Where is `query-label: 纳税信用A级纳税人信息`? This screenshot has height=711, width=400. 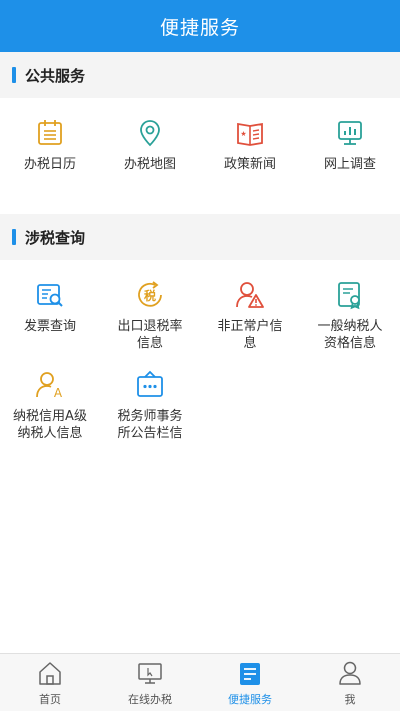 query-label: 纳税信用A级纳税人信息 is located at coordinates (50, 425).